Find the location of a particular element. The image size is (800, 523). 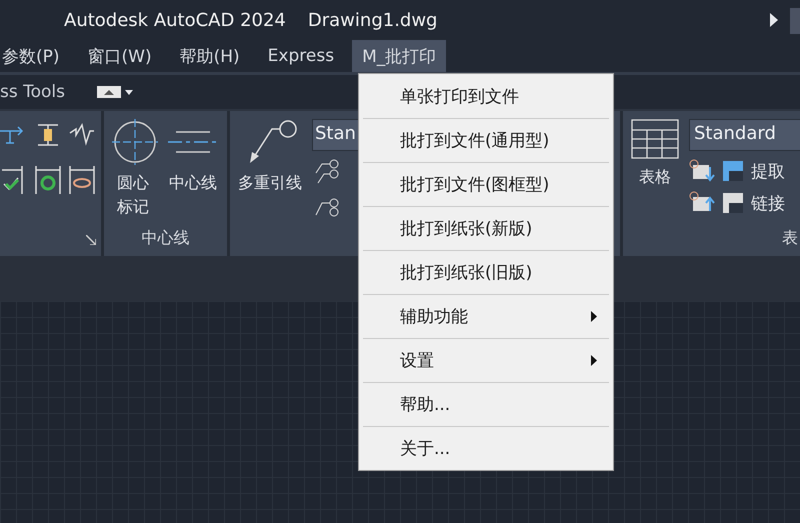

menu-item: 窗口(W) is located at coordinates (120, 56).